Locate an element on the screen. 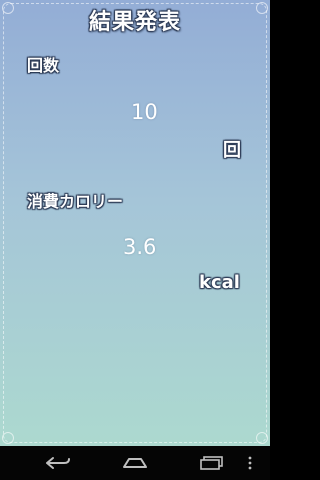 The width and height of the screenshot is (320, 480). count-unit: 回 is located at coordinates (232, 150).